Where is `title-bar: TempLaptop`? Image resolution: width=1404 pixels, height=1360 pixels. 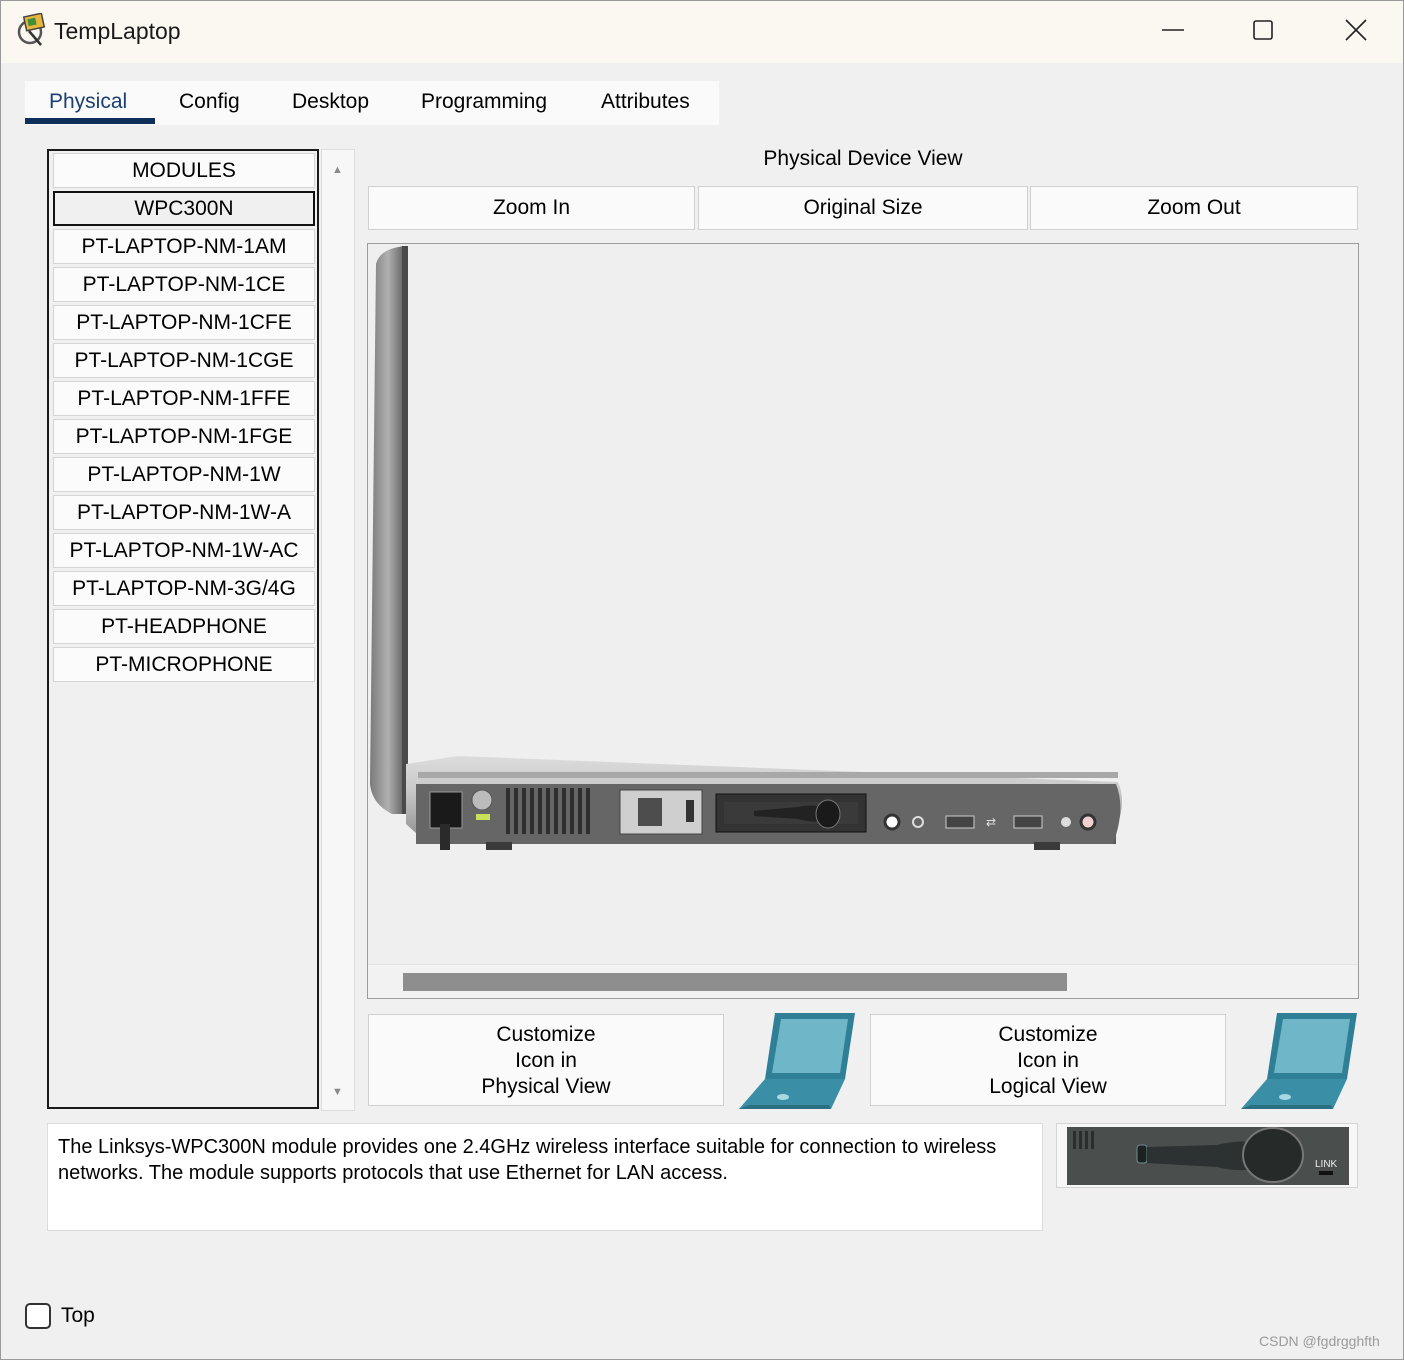
title-bar: TempLaptop is located at coordinates (702, 32).